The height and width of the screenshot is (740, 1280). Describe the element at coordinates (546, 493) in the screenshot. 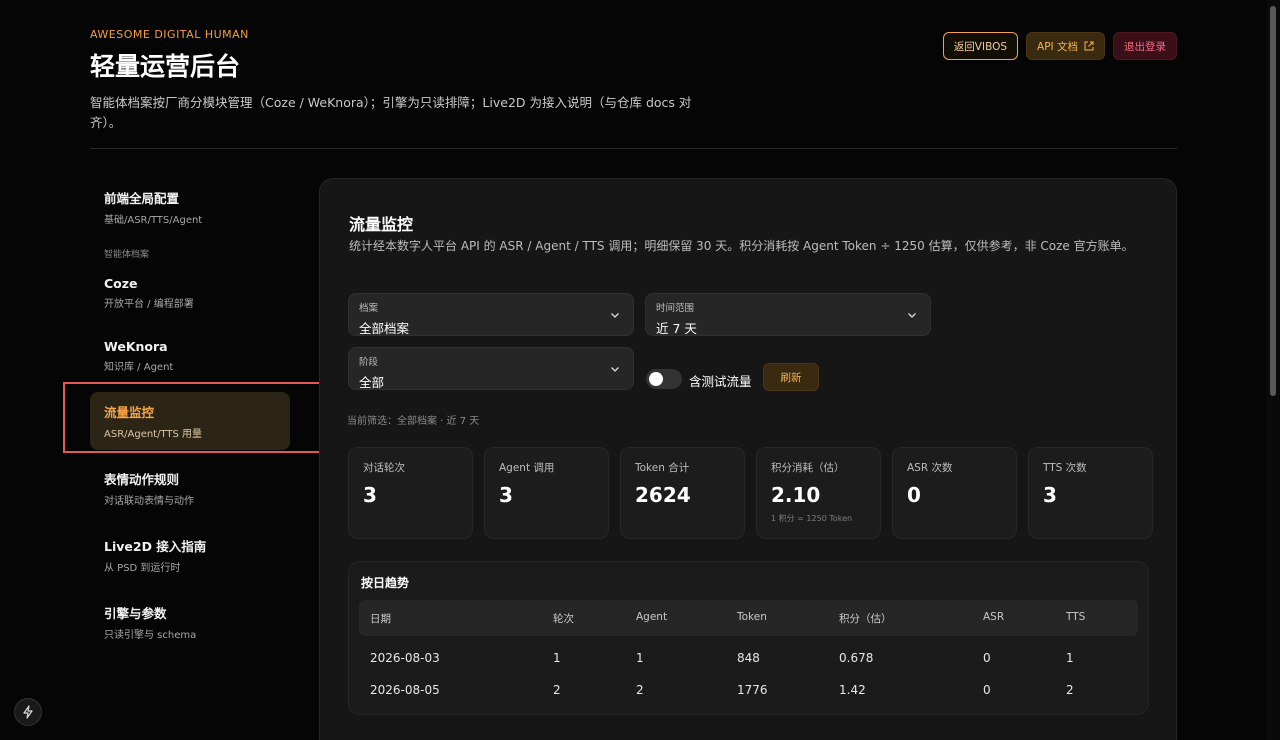

I see `stat-card-agent-calls: Agent 调用 3` at that location.